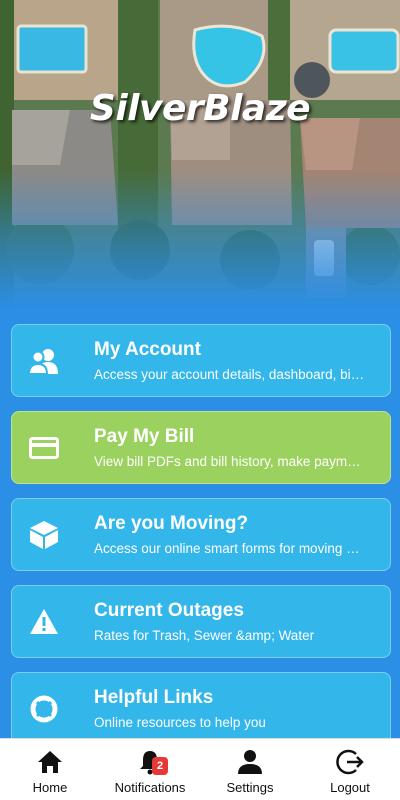  What do you see at coordinates (144, 436) in the screenshot?
I see `card-title: Pay My Bill` at bounding box center [144, 436].